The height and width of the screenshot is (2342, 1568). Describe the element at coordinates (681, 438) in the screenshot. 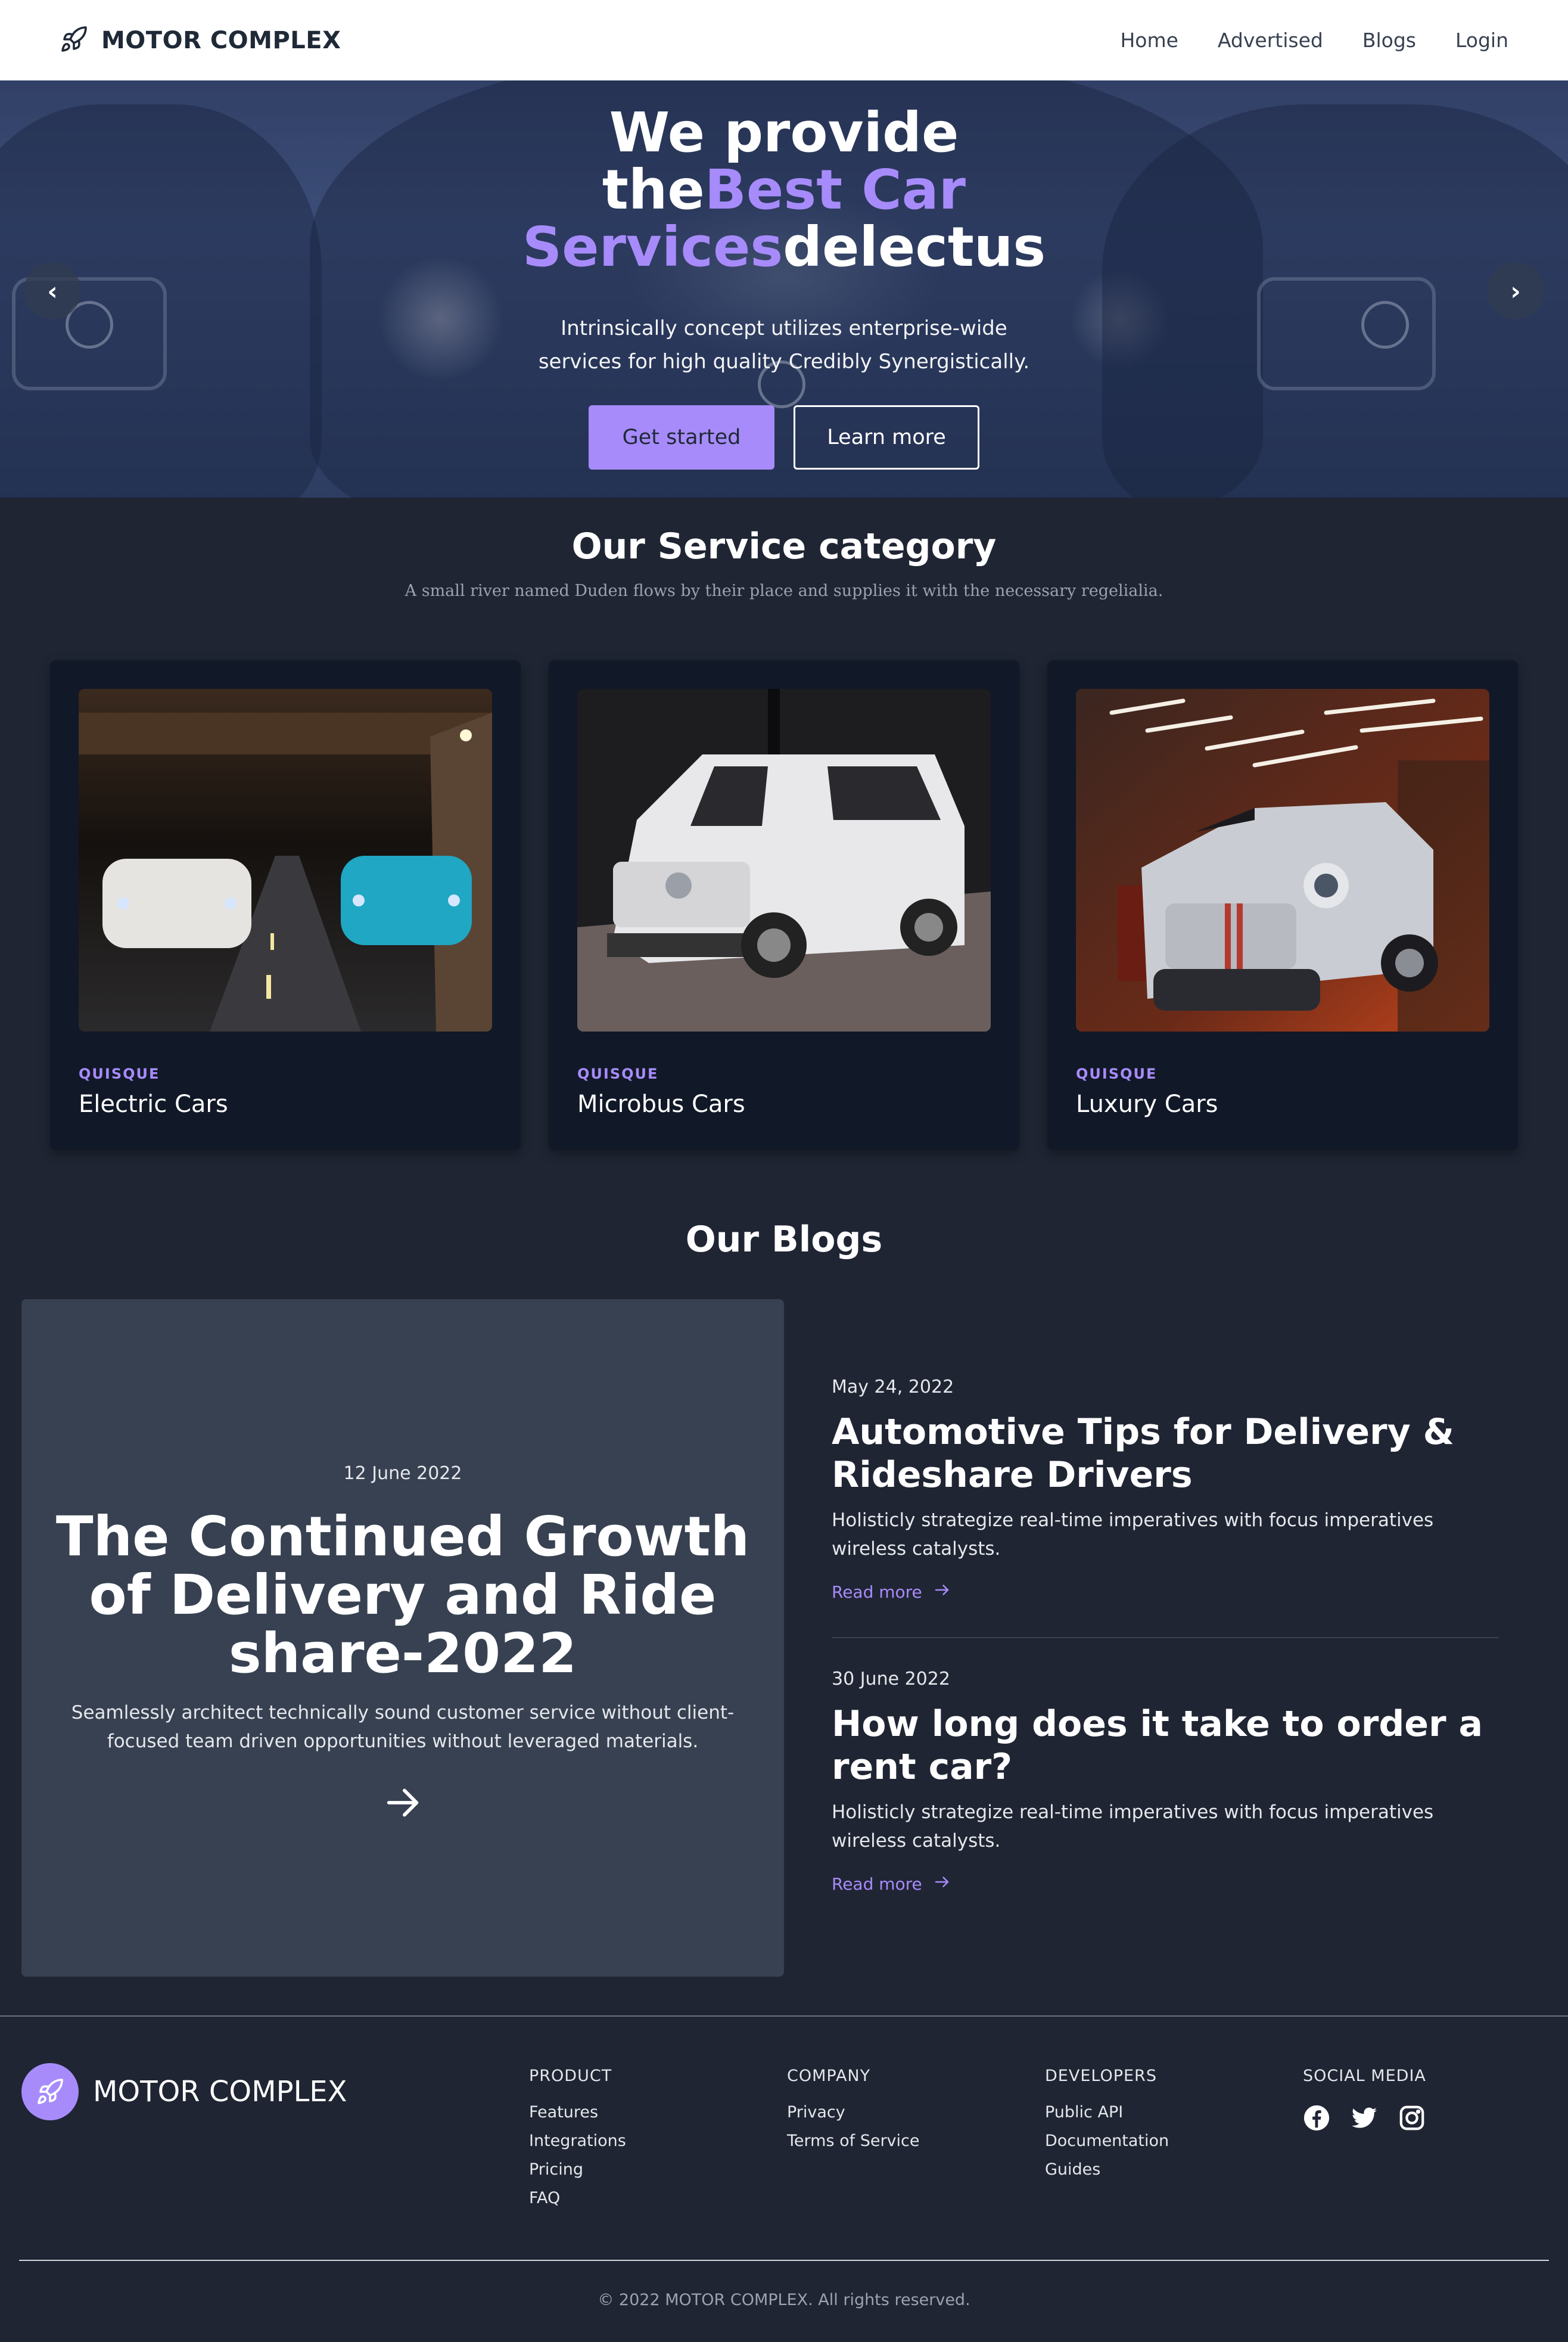

I see `get-started-button: Get started` at that location.